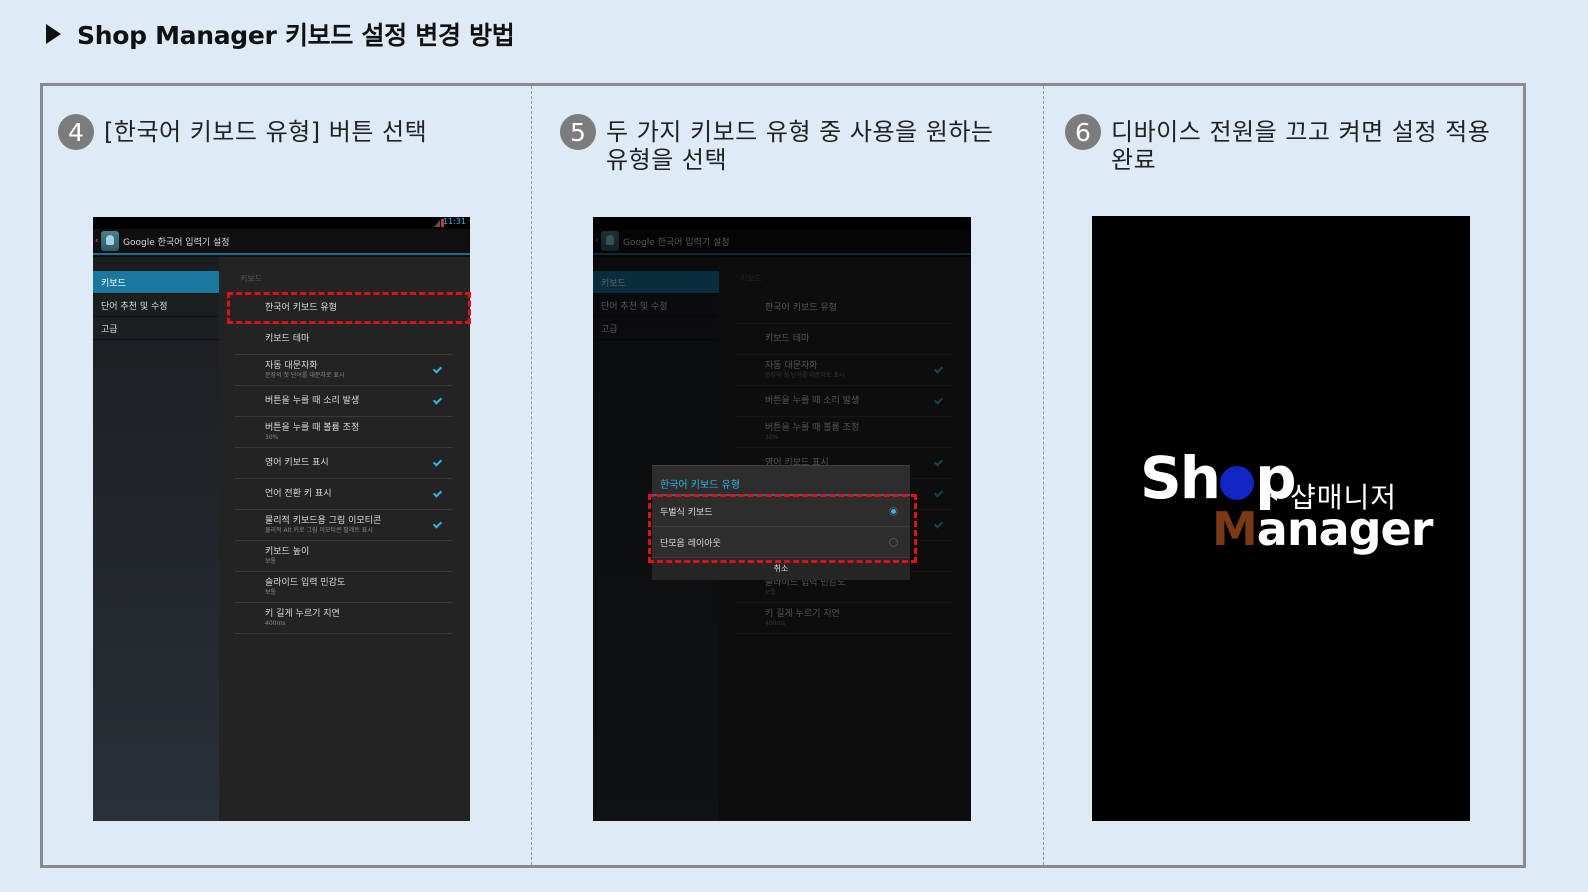 This screenshot has height=892, width=1588. I want to click on setting-english-keyboard: 영어 키보드 표시, so click(343, 463).